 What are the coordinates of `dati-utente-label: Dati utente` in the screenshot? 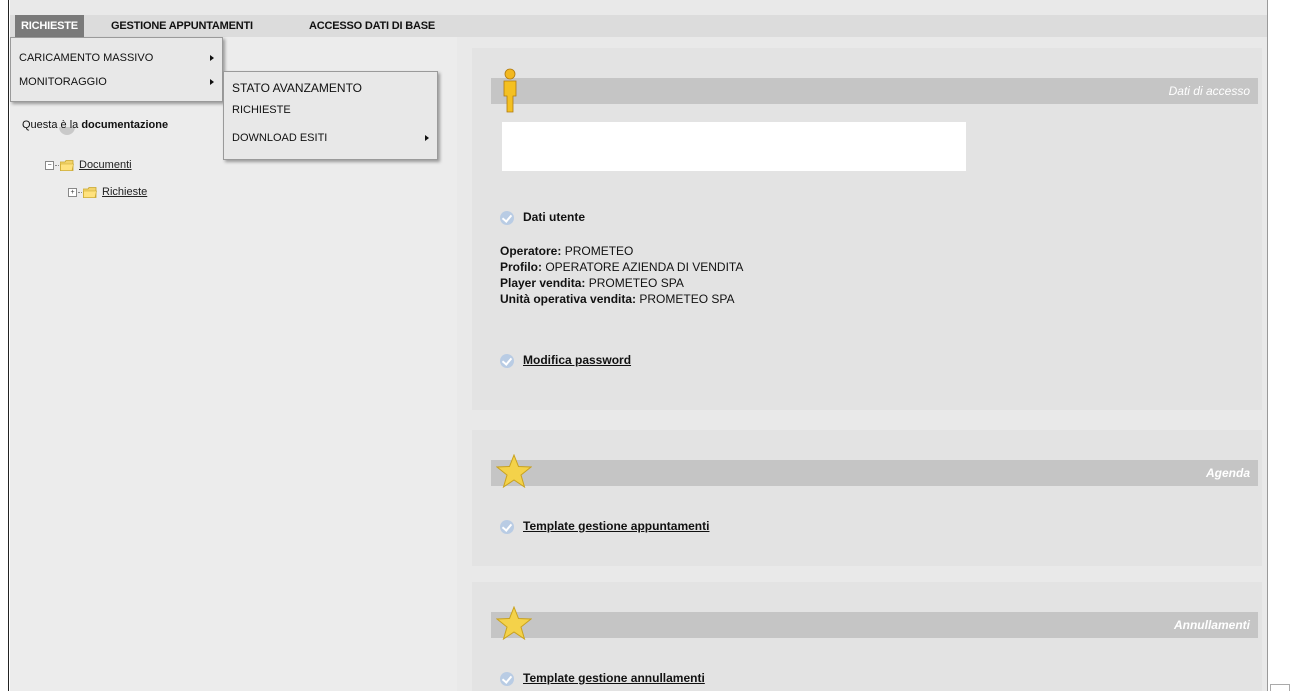 It's located at (554, 217).